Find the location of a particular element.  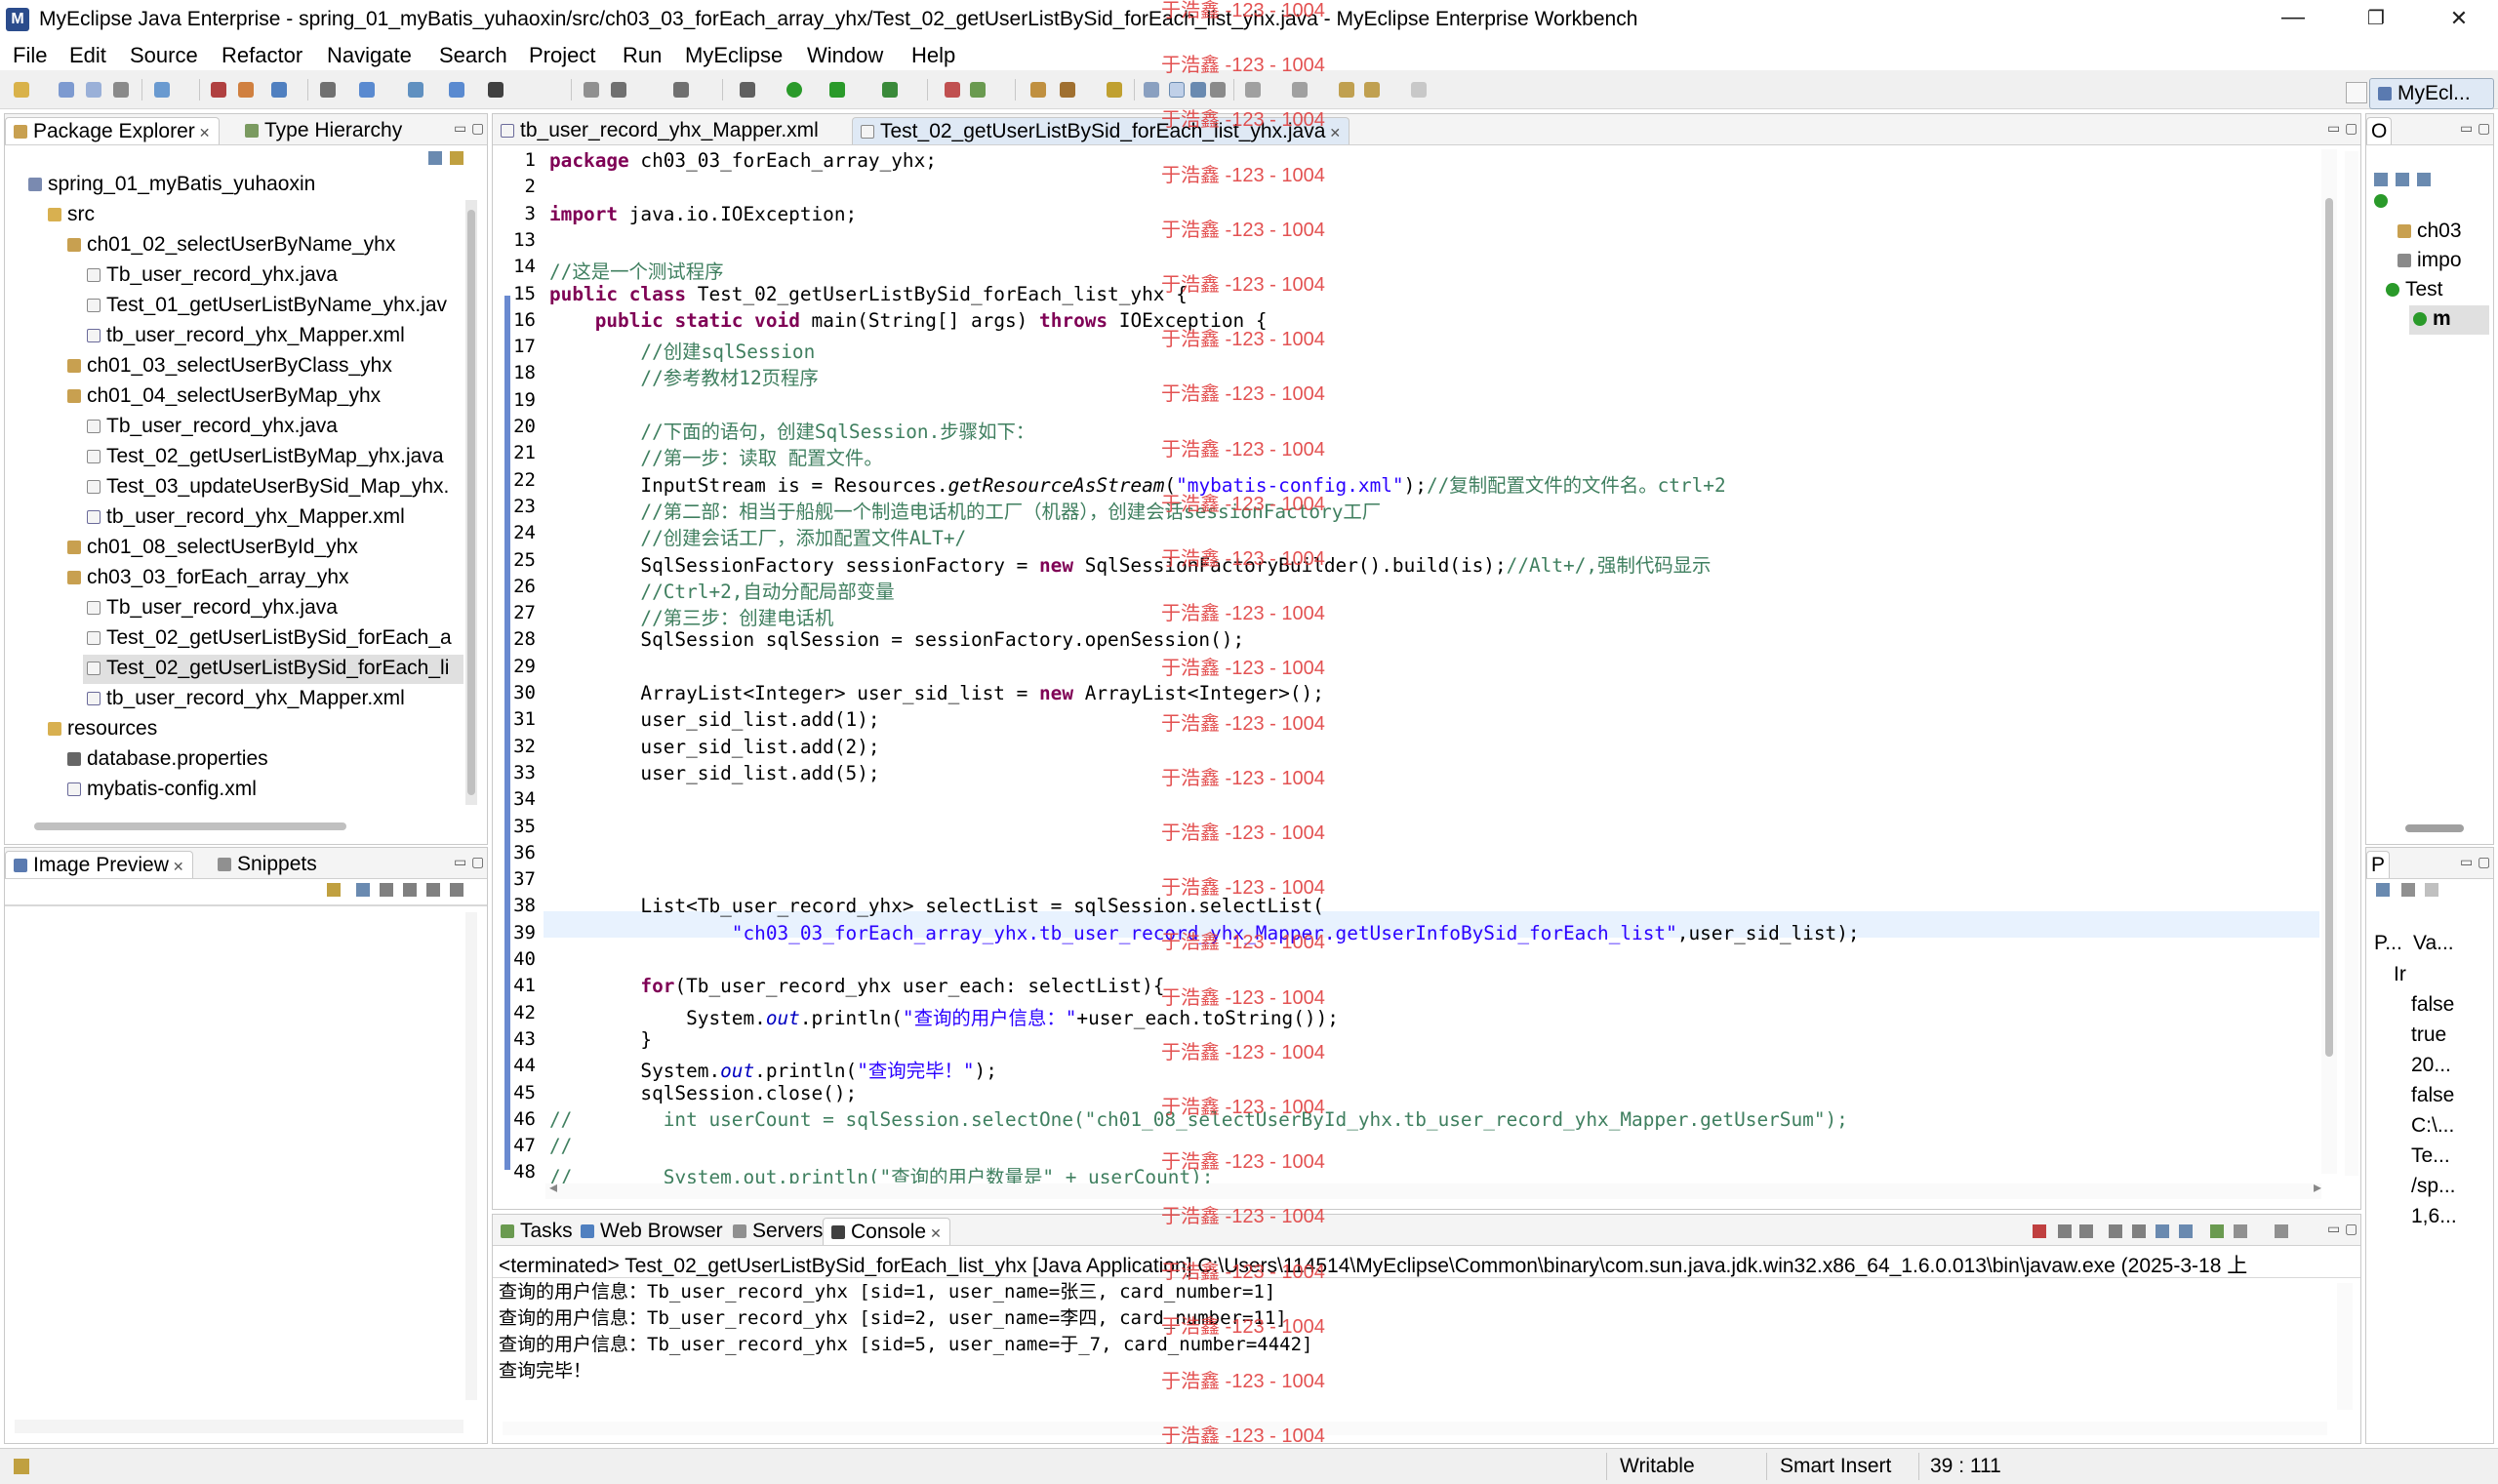

code-line: import java.io.IOException; is located at coordinates (703, 214).